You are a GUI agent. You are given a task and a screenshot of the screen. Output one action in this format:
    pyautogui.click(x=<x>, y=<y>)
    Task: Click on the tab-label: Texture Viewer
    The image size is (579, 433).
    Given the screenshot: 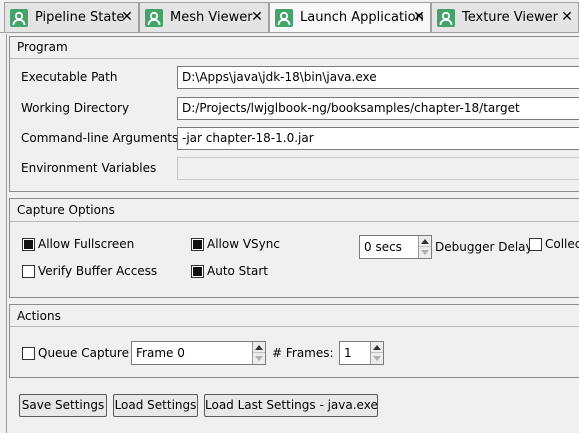 What is the action you would take?
    pyautogui.click(x=510, y=17)
    